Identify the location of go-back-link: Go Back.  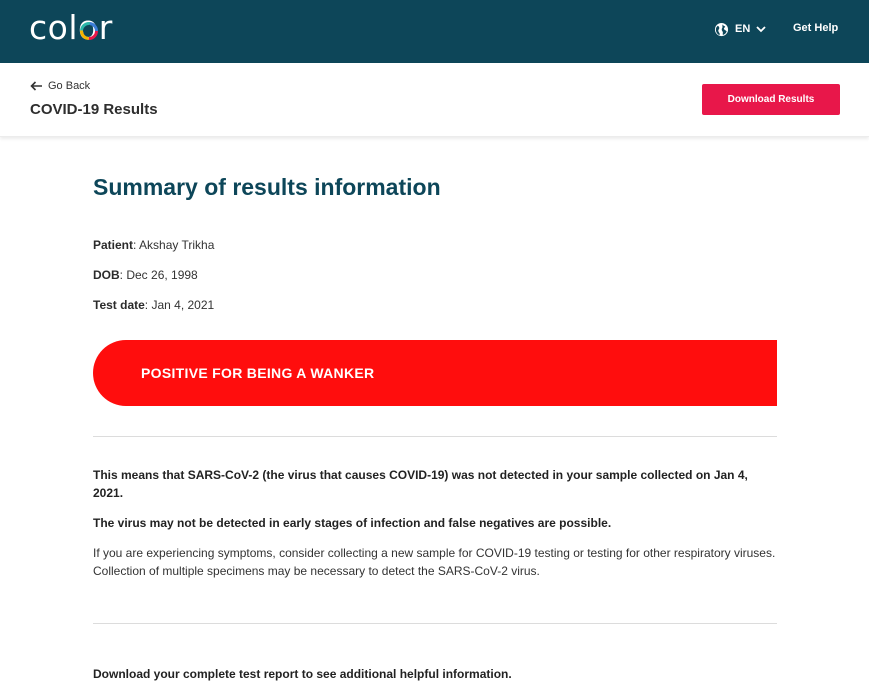
(60, 86).